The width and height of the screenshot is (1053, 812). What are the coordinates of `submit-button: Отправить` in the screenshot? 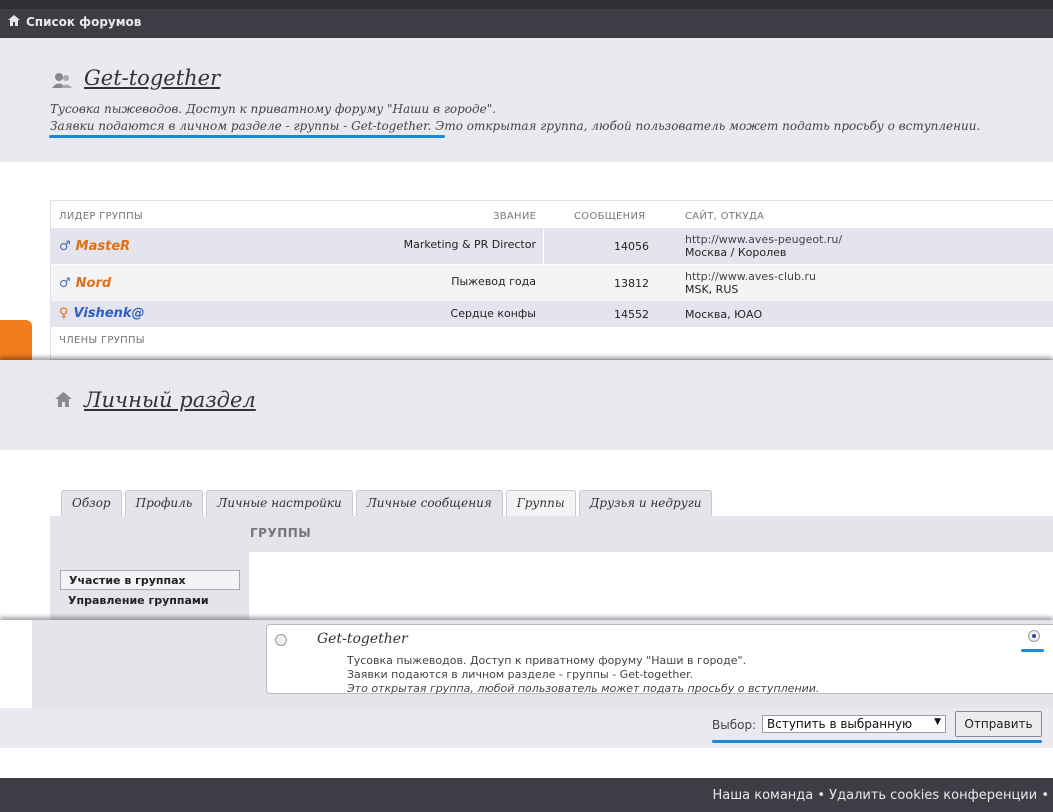 It's located at (998, 724).